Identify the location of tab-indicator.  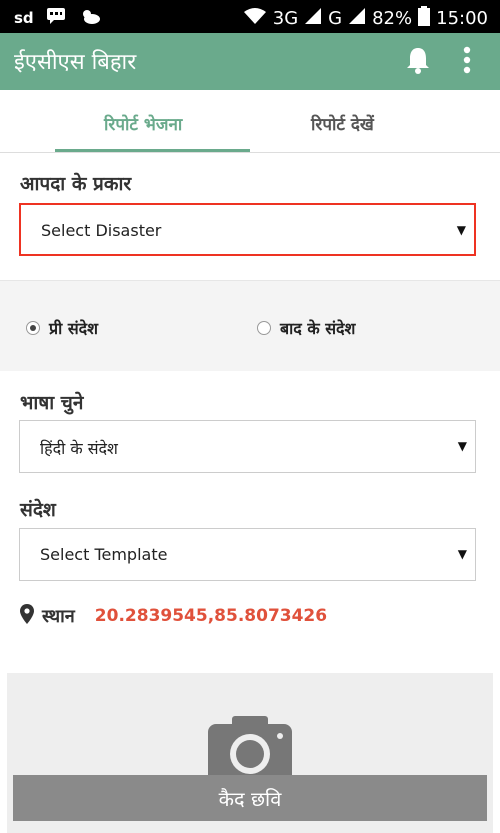
(152, 150).